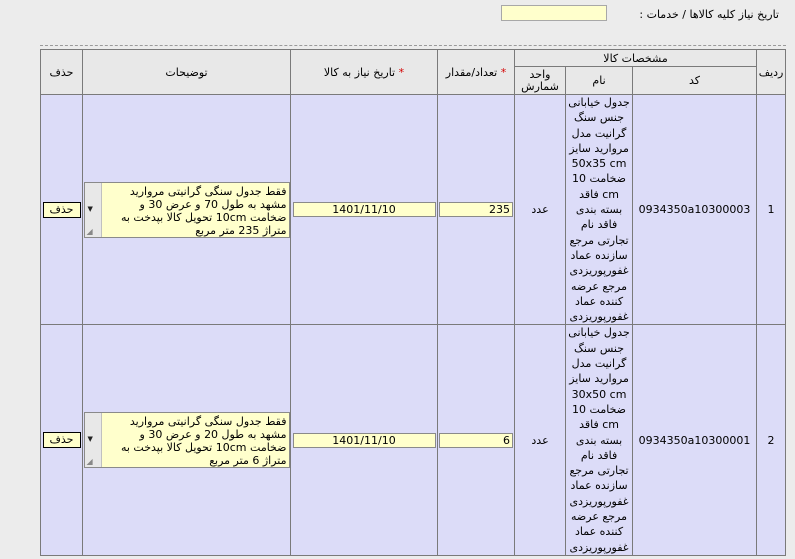 The image size is (795, 559). I want to click on qty-input: 6, so click(476, 440).